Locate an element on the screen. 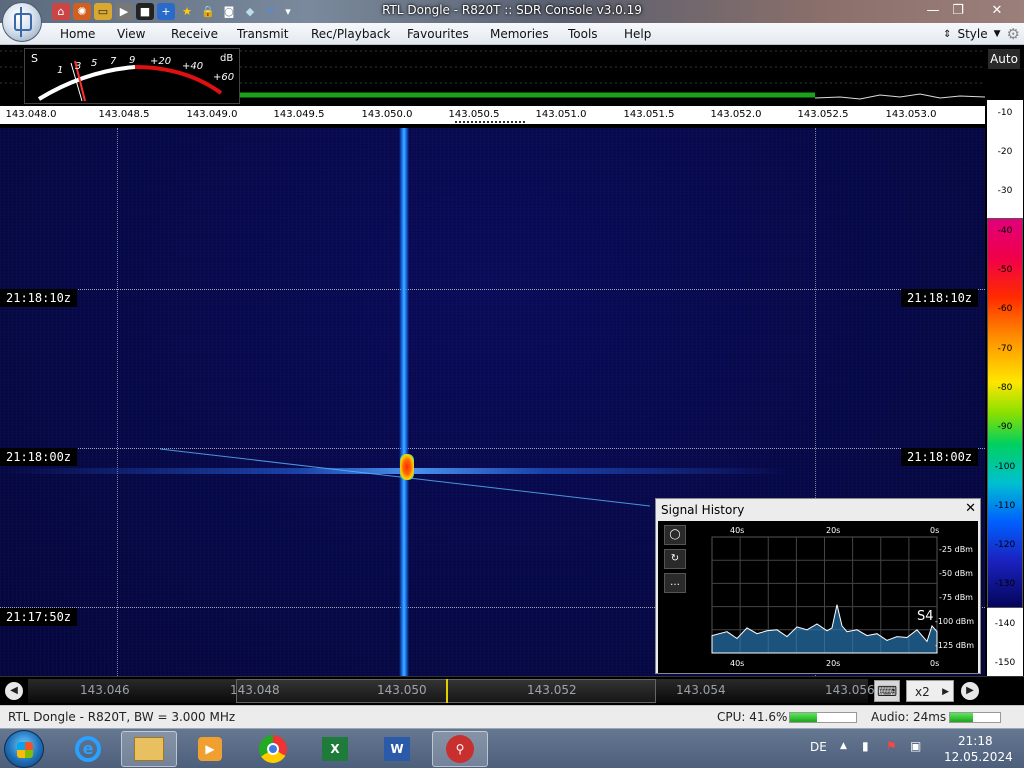 This screenshot has width=1024, height=768. cpu-status: CPU: 41.6% is located at coordinates (752, 717).